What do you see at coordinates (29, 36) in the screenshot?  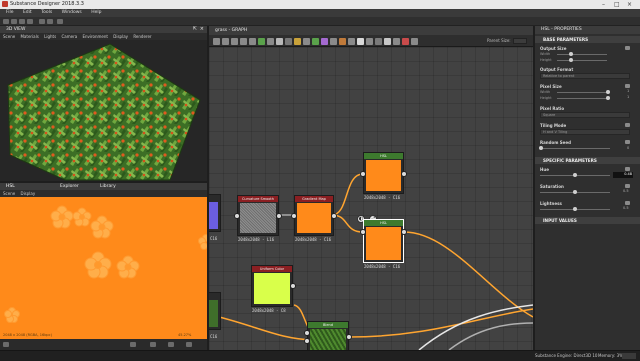 I see `view3d-menu-materials: Materials` at bounding box center [29, 36].